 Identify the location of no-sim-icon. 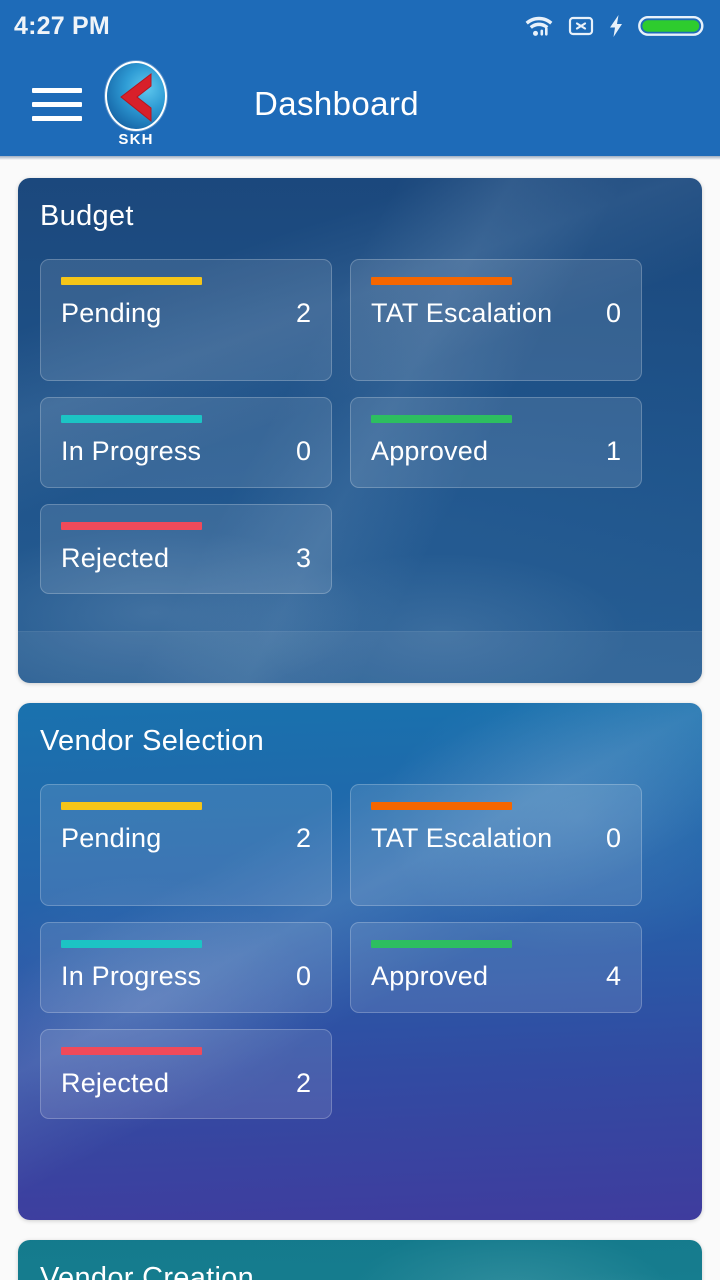
(581, 26).